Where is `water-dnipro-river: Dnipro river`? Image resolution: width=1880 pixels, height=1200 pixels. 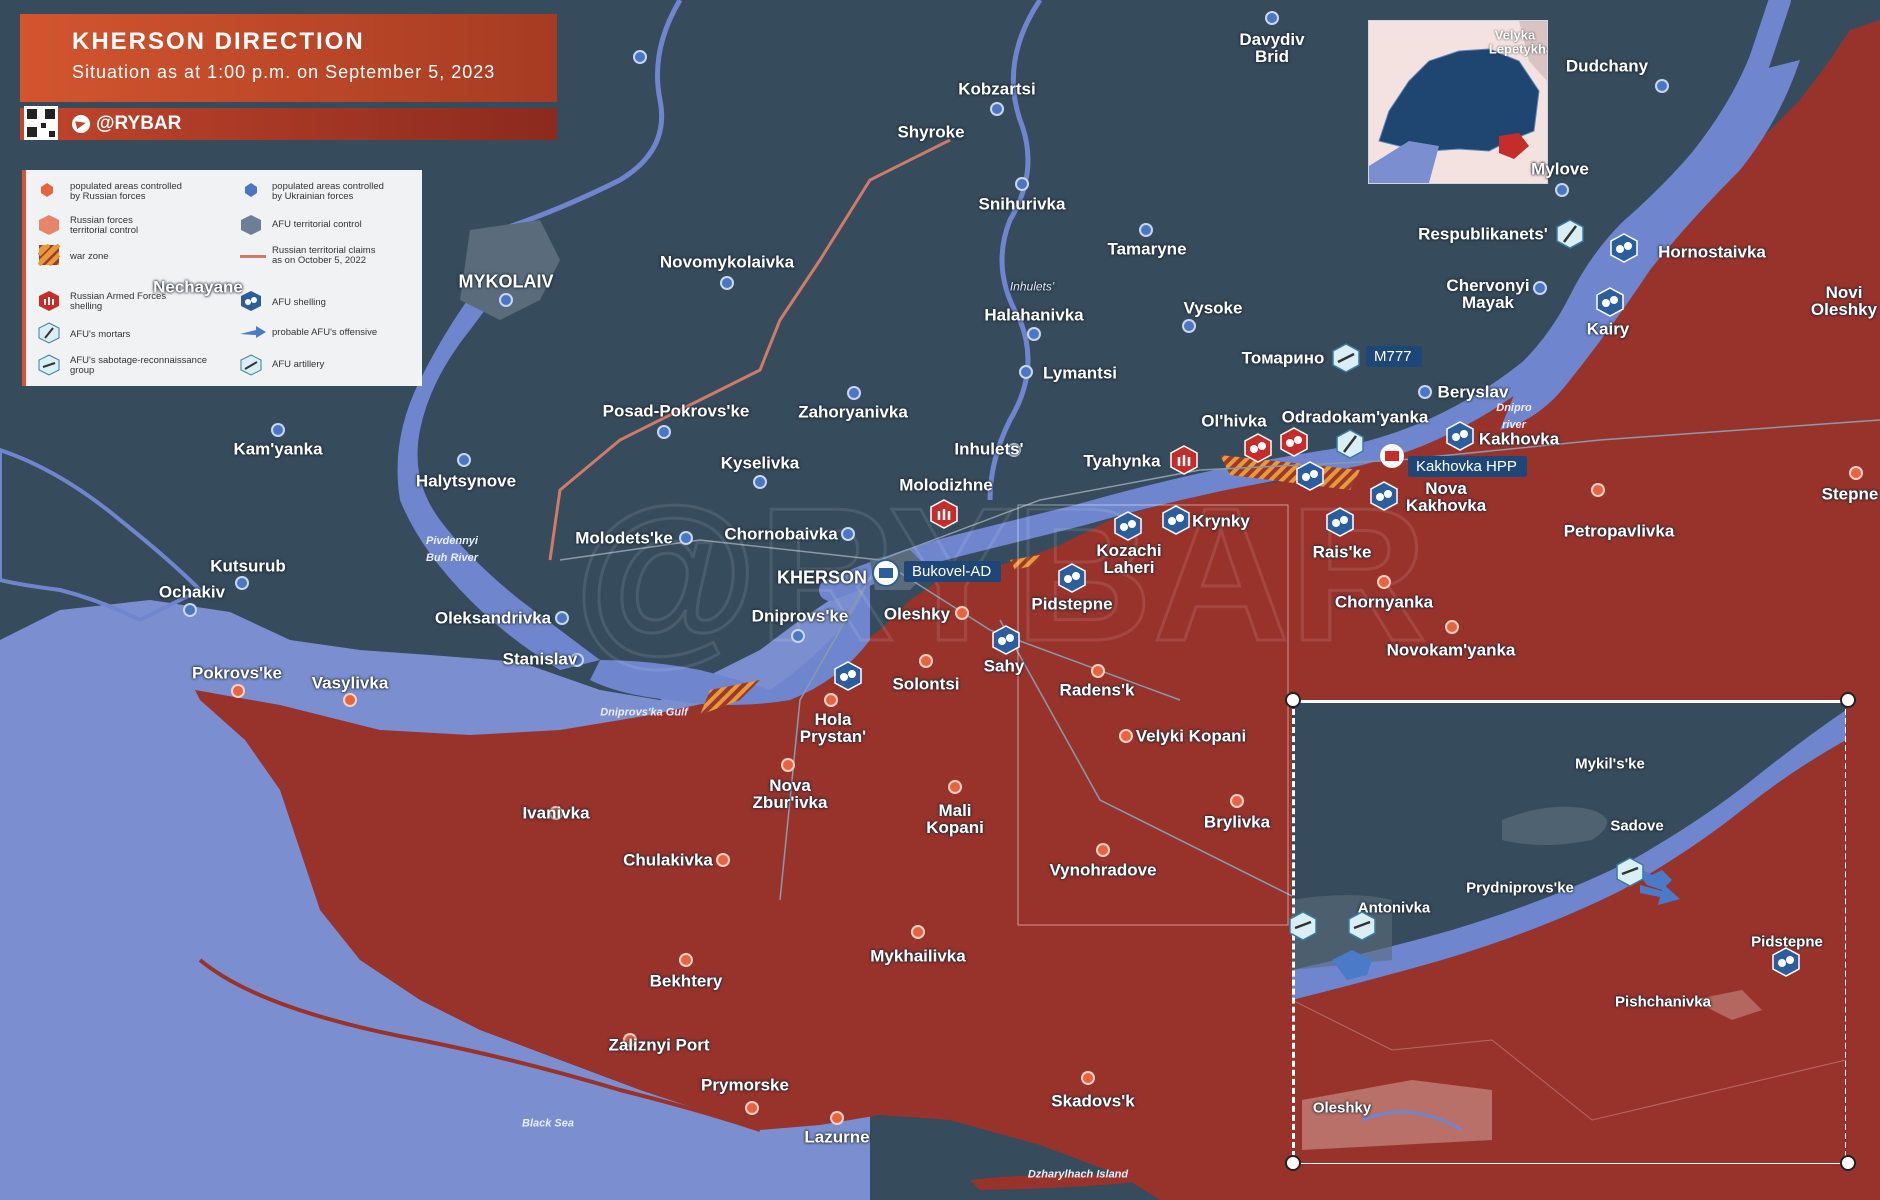
water-dnipro-river: Dnipro river is located at coordinates (1514, 416).